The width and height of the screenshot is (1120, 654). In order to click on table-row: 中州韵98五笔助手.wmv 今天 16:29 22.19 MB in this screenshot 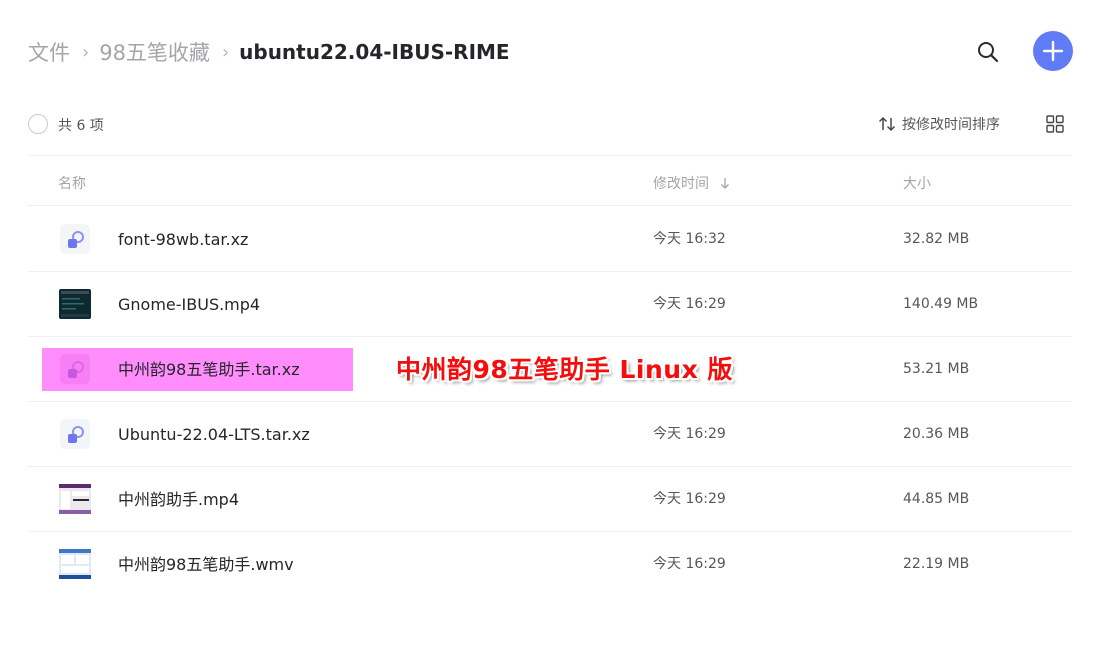, I will do `click(550, 564)`.